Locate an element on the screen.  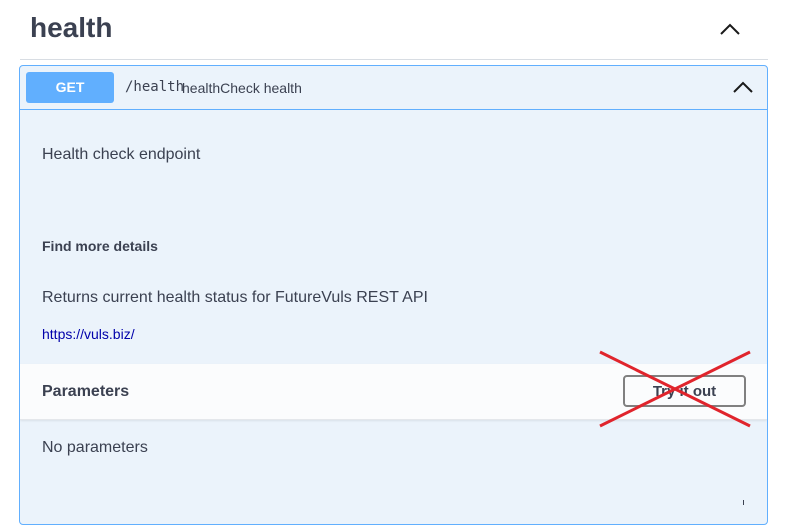
method-badge: GET is located at coordinates (70, 87).